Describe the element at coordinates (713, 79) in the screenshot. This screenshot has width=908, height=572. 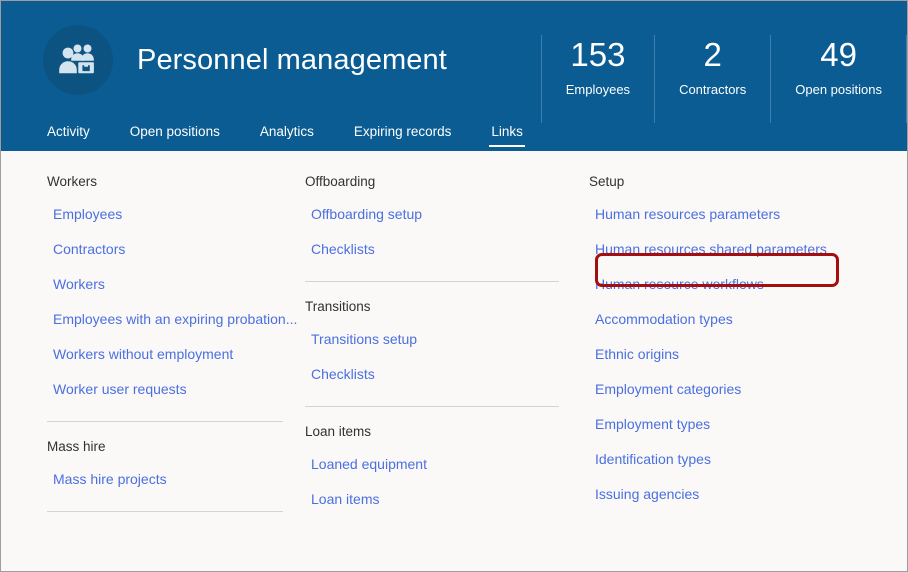
I see `kpi-contractors: 2 Contractors` at that location.